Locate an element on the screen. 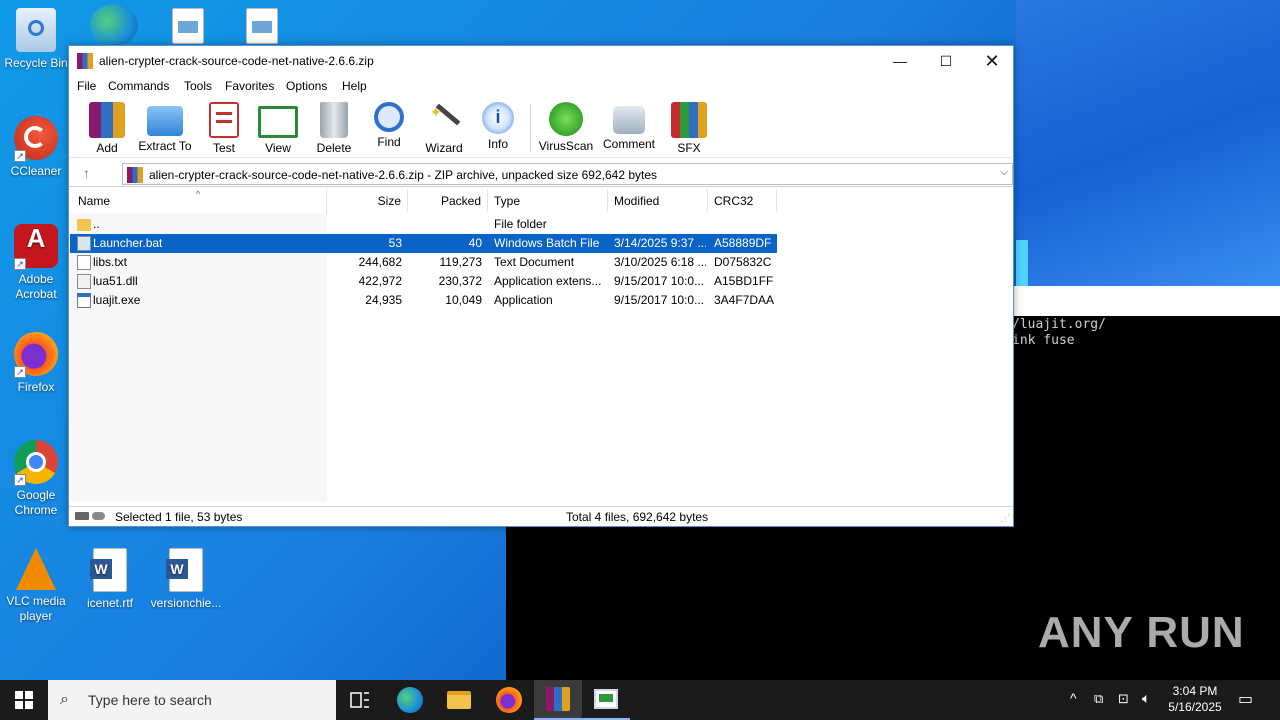 The image size is (1280, 720). taskbar-firefox is located at coordinates (509, 700).